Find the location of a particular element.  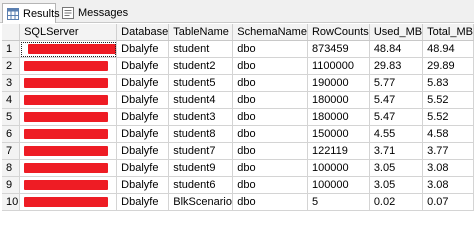

tab-messages: Messages is located at coordinates (93, 12).